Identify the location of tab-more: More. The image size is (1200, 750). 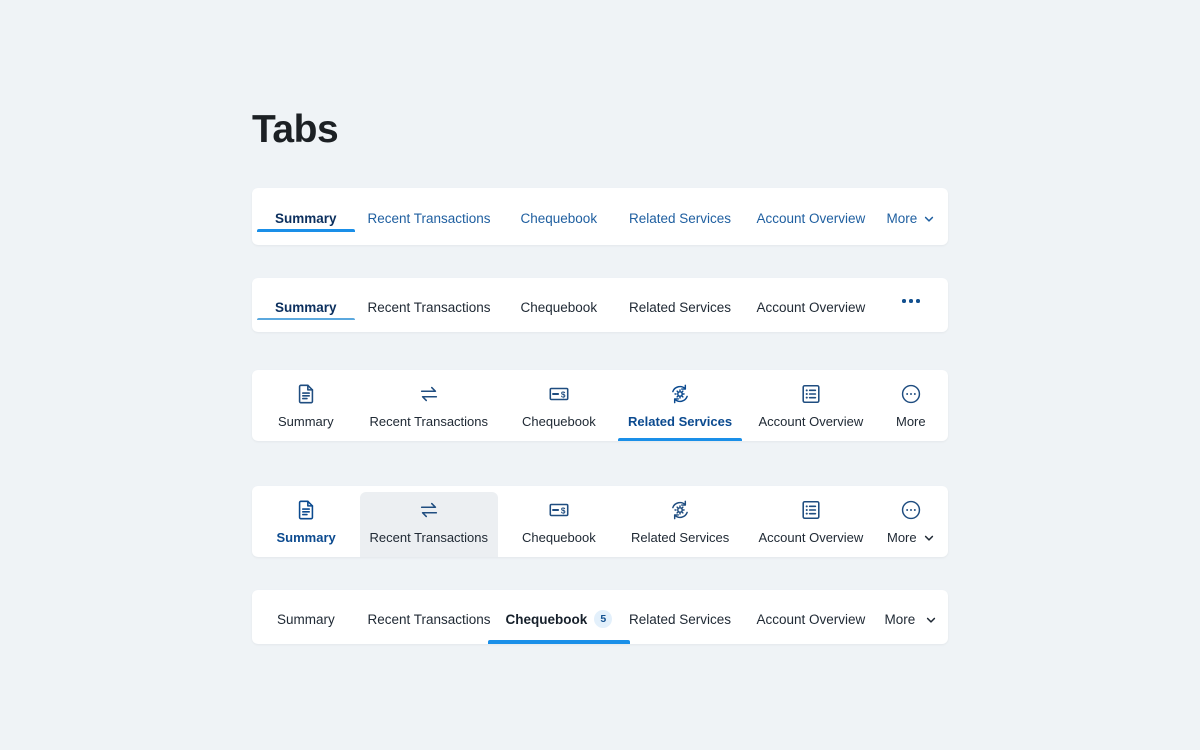
(911, 405).